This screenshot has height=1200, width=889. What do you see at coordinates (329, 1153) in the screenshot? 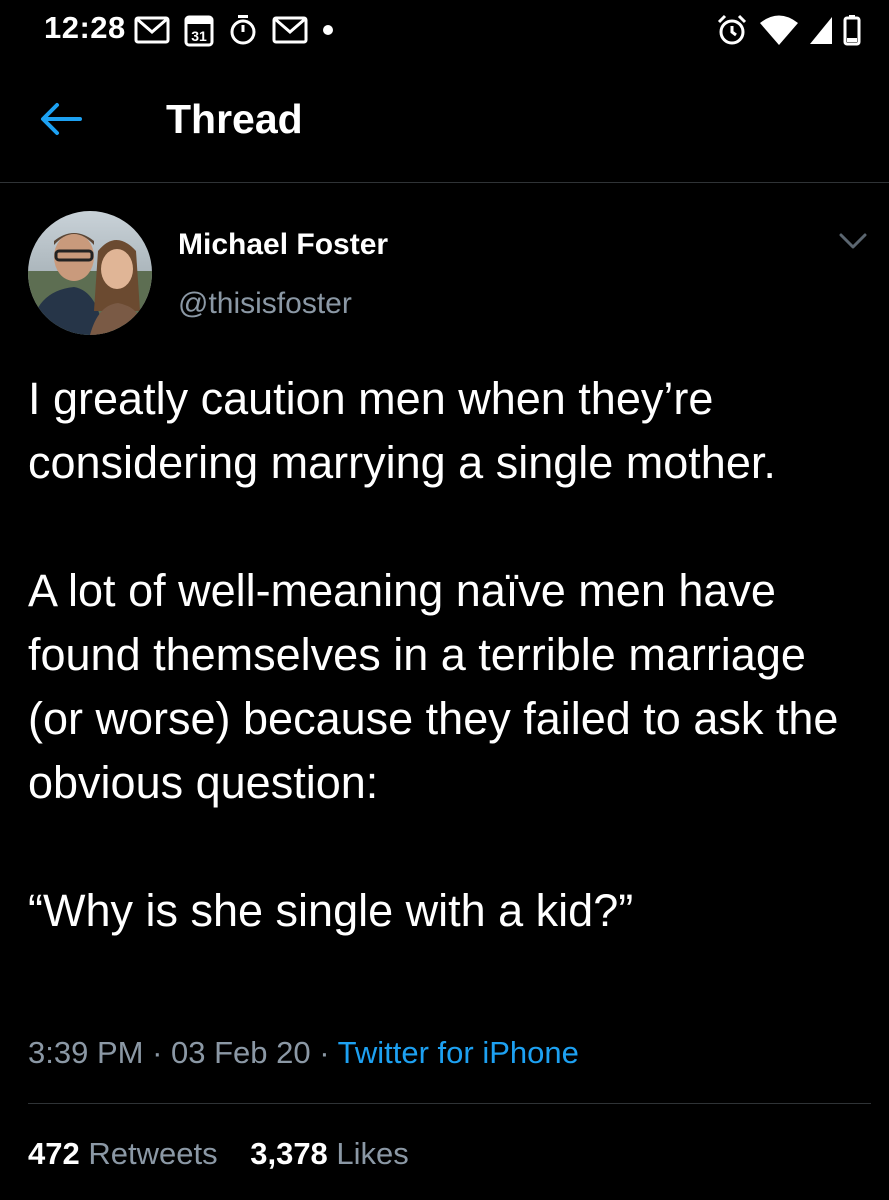
I see `likes-stat: 3,378 Likes` at bounding box center [329, 1153].